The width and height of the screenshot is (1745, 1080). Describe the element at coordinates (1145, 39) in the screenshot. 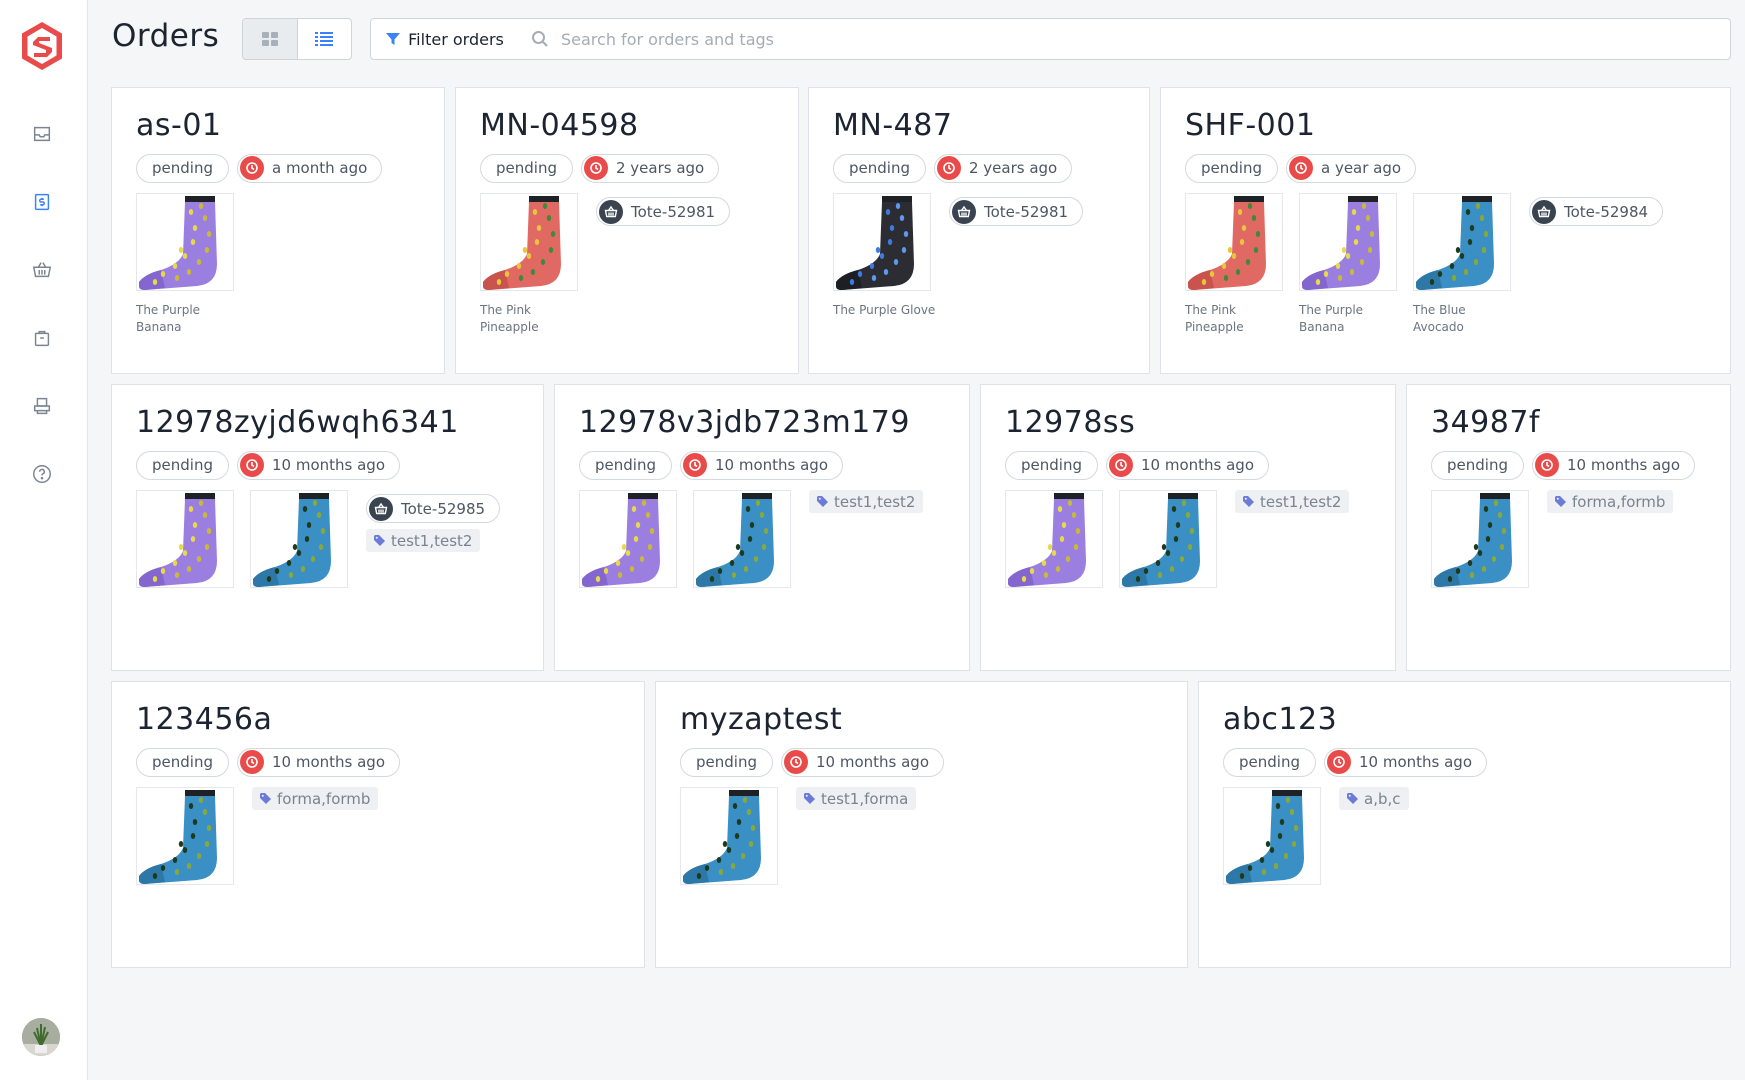

I see `search-input` at that location.